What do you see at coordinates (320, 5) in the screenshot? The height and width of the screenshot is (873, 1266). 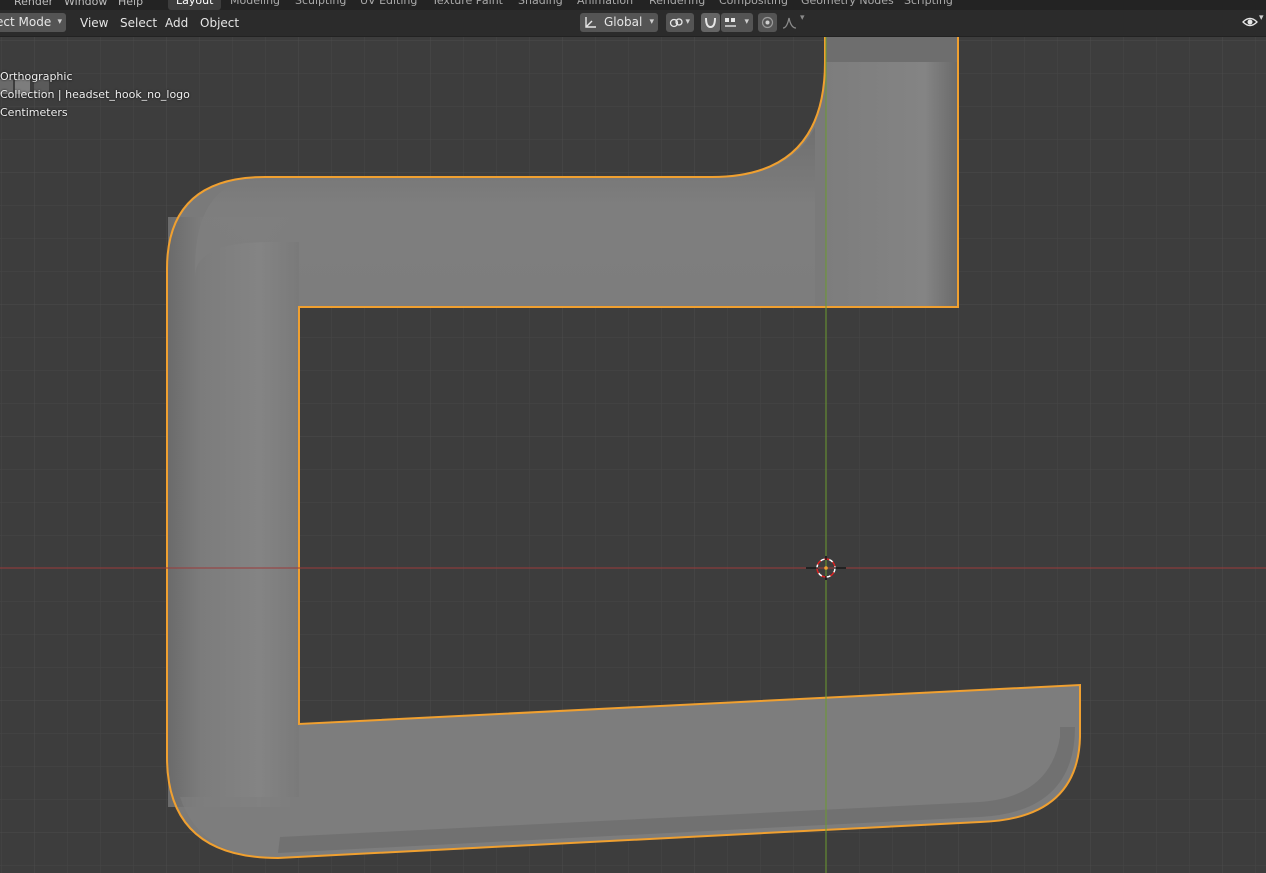 I see `tab-sculpting: Sculpting` at bounding box center [320, 5].